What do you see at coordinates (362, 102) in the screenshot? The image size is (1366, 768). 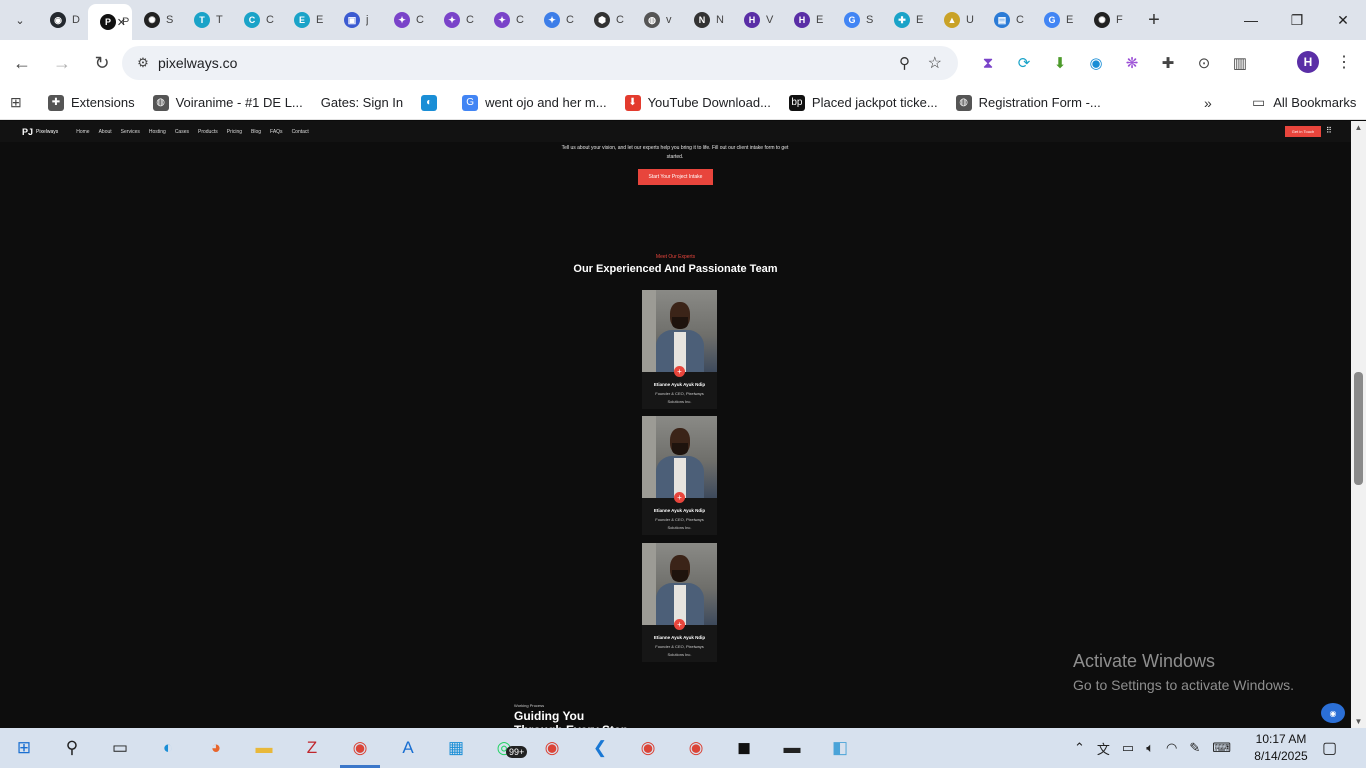 I see `bookmark-item: Gates: Sign In` at bounding box center [362, 102].